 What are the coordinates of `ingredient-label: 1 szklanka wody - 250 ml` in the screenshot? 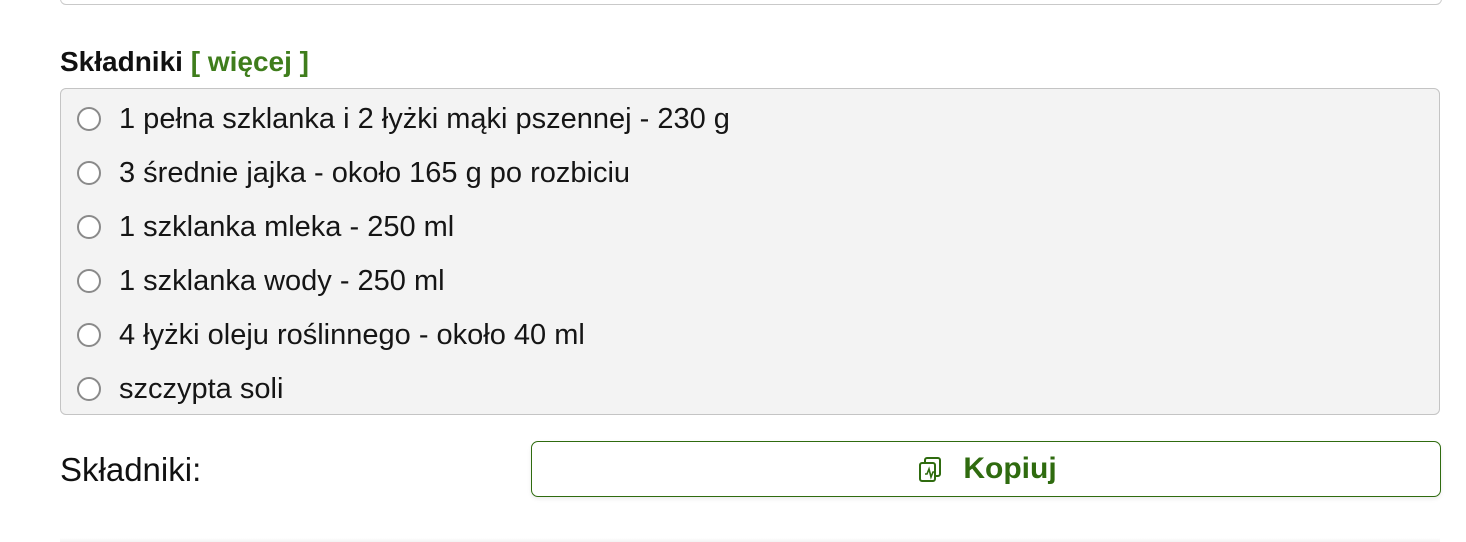 It's located at (282, 281).